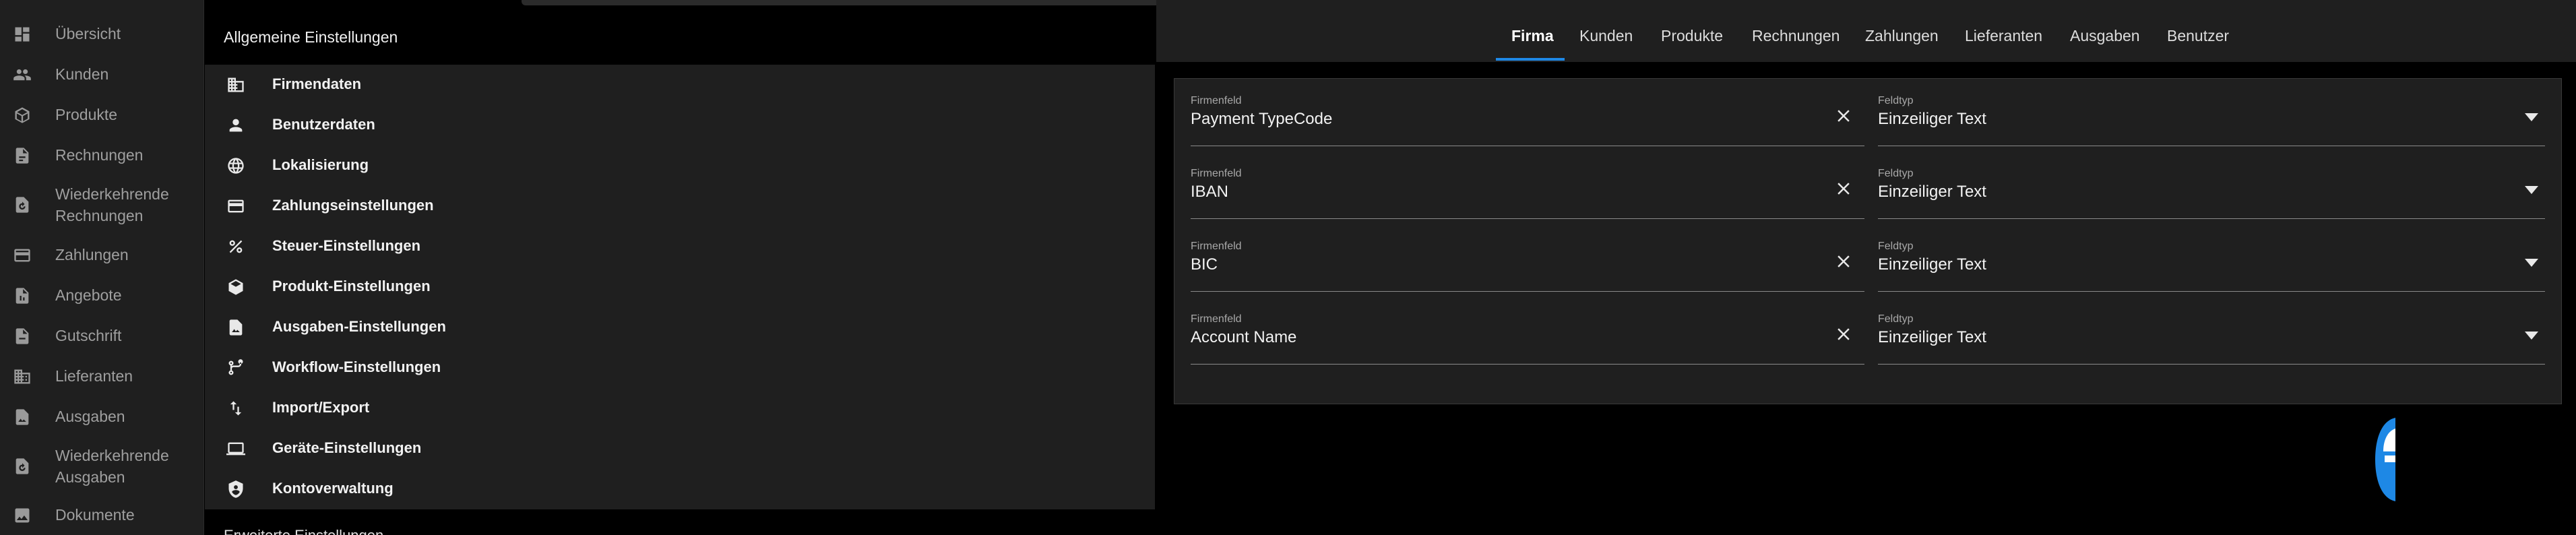 This screenshot has height=535, width=2576. Describe the element at coordinates (94, 376) in the screenshot. I see `nav-item-label: Lieferanten` at that location.